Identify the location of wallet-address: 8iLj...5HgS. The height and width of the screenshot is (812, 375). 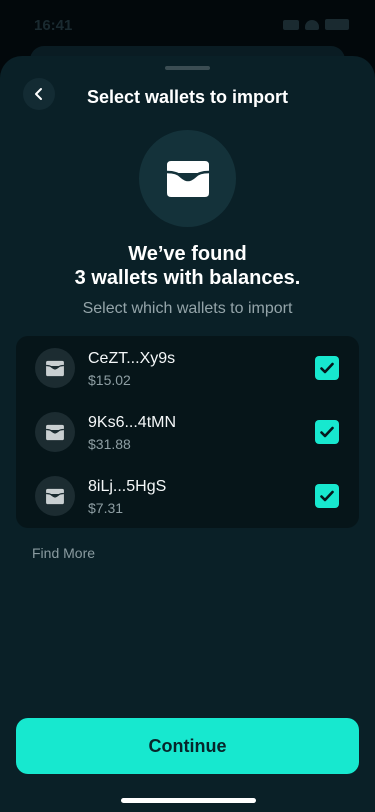
(127, 486).